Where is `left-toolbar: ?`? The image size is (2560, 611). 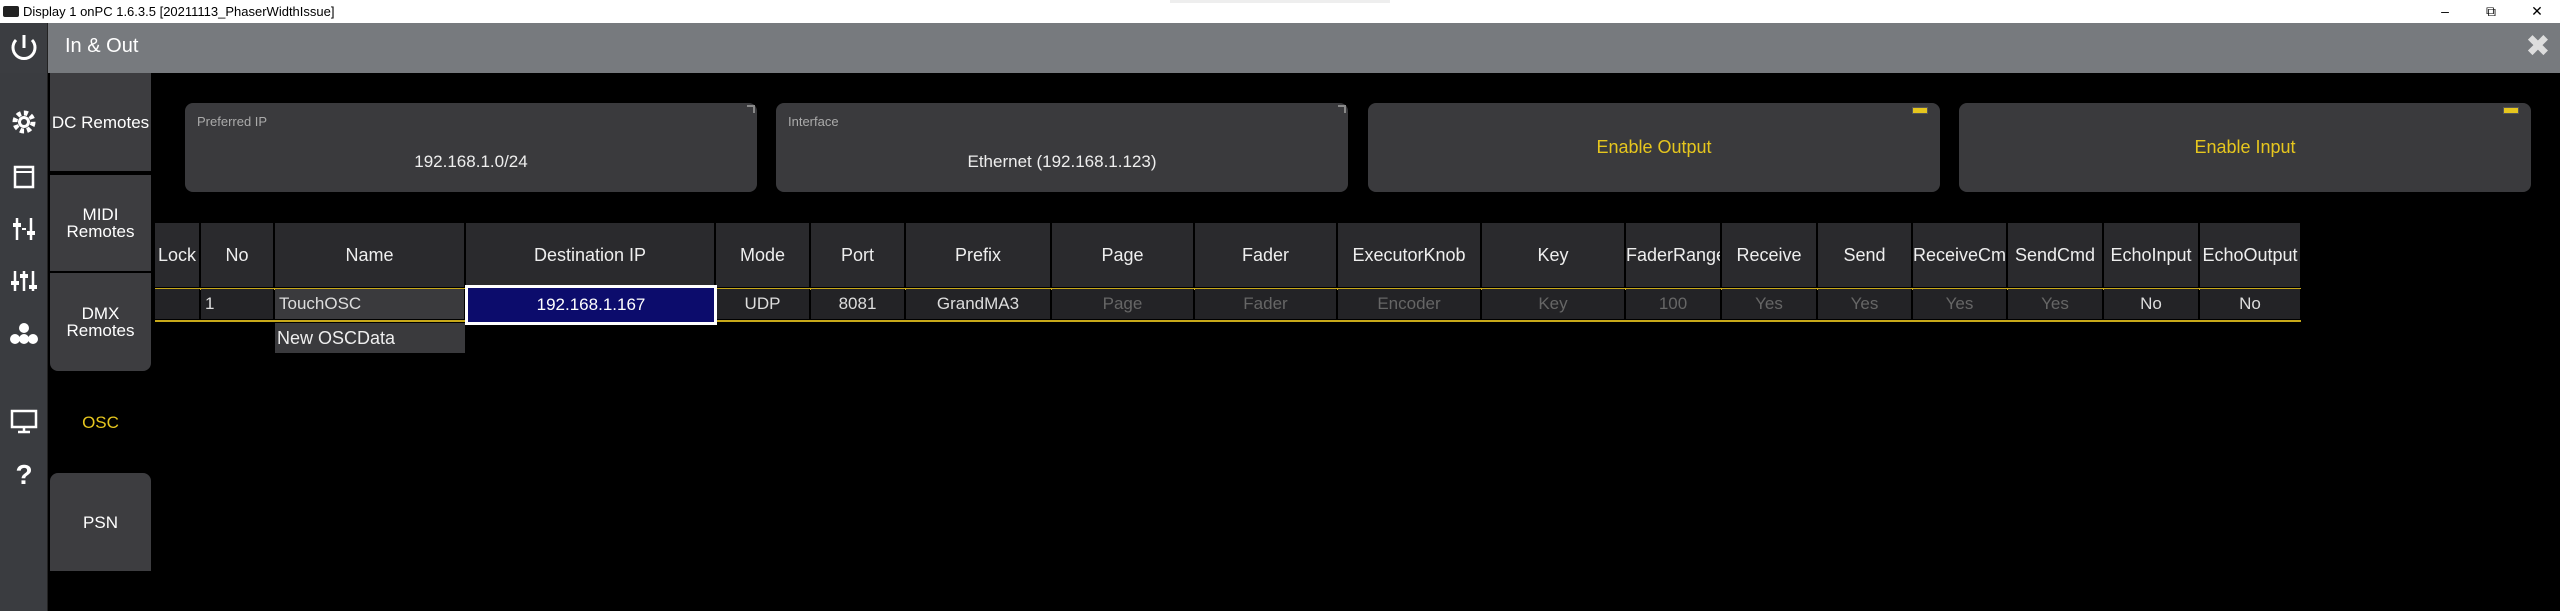
left-toolbar: ? is located at coordinates (24, 342).